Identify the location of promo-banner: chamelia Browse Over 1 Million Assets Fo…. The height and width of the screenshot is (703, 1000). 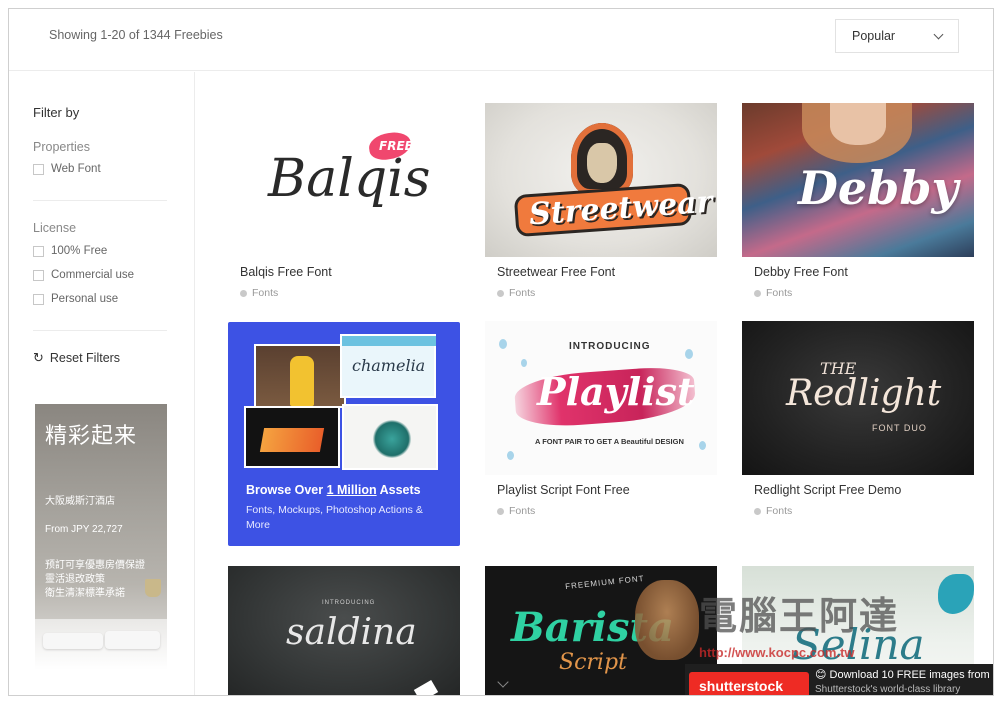
(344, 434).